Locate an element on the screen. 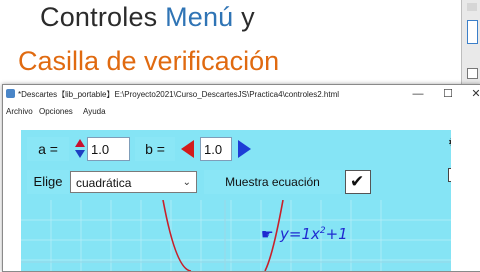 The width and height of the screenshot is (480, 272). slide-title-line2: Casilla de verificación is located at coordinates (149, 61).